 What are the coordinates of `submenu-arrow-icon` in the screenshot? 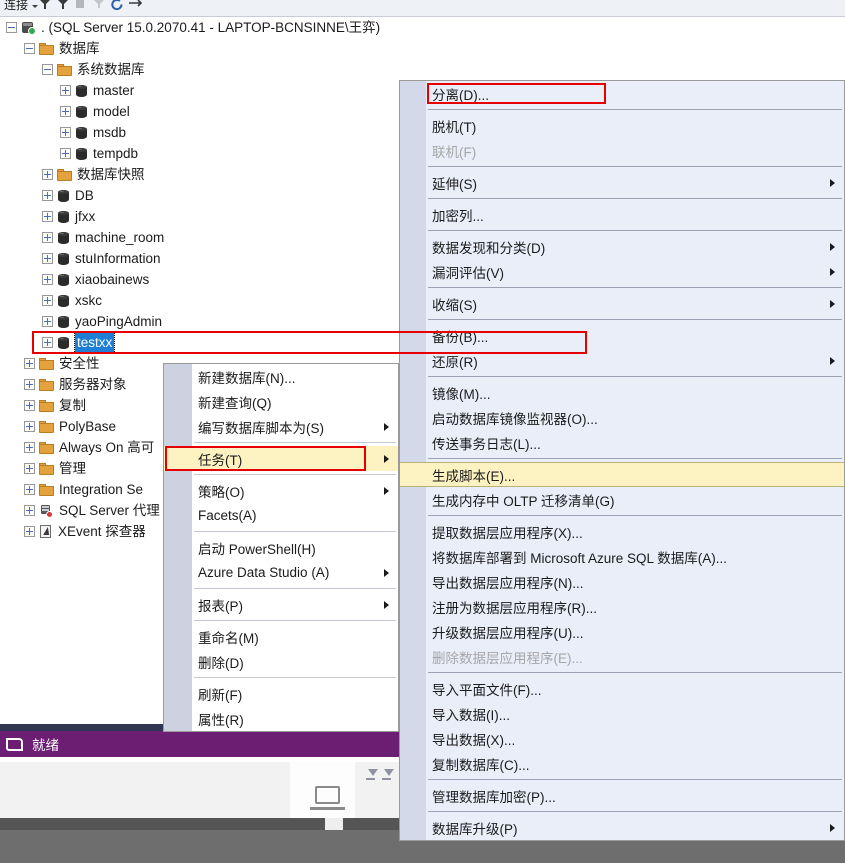 It's located at (832, 271).